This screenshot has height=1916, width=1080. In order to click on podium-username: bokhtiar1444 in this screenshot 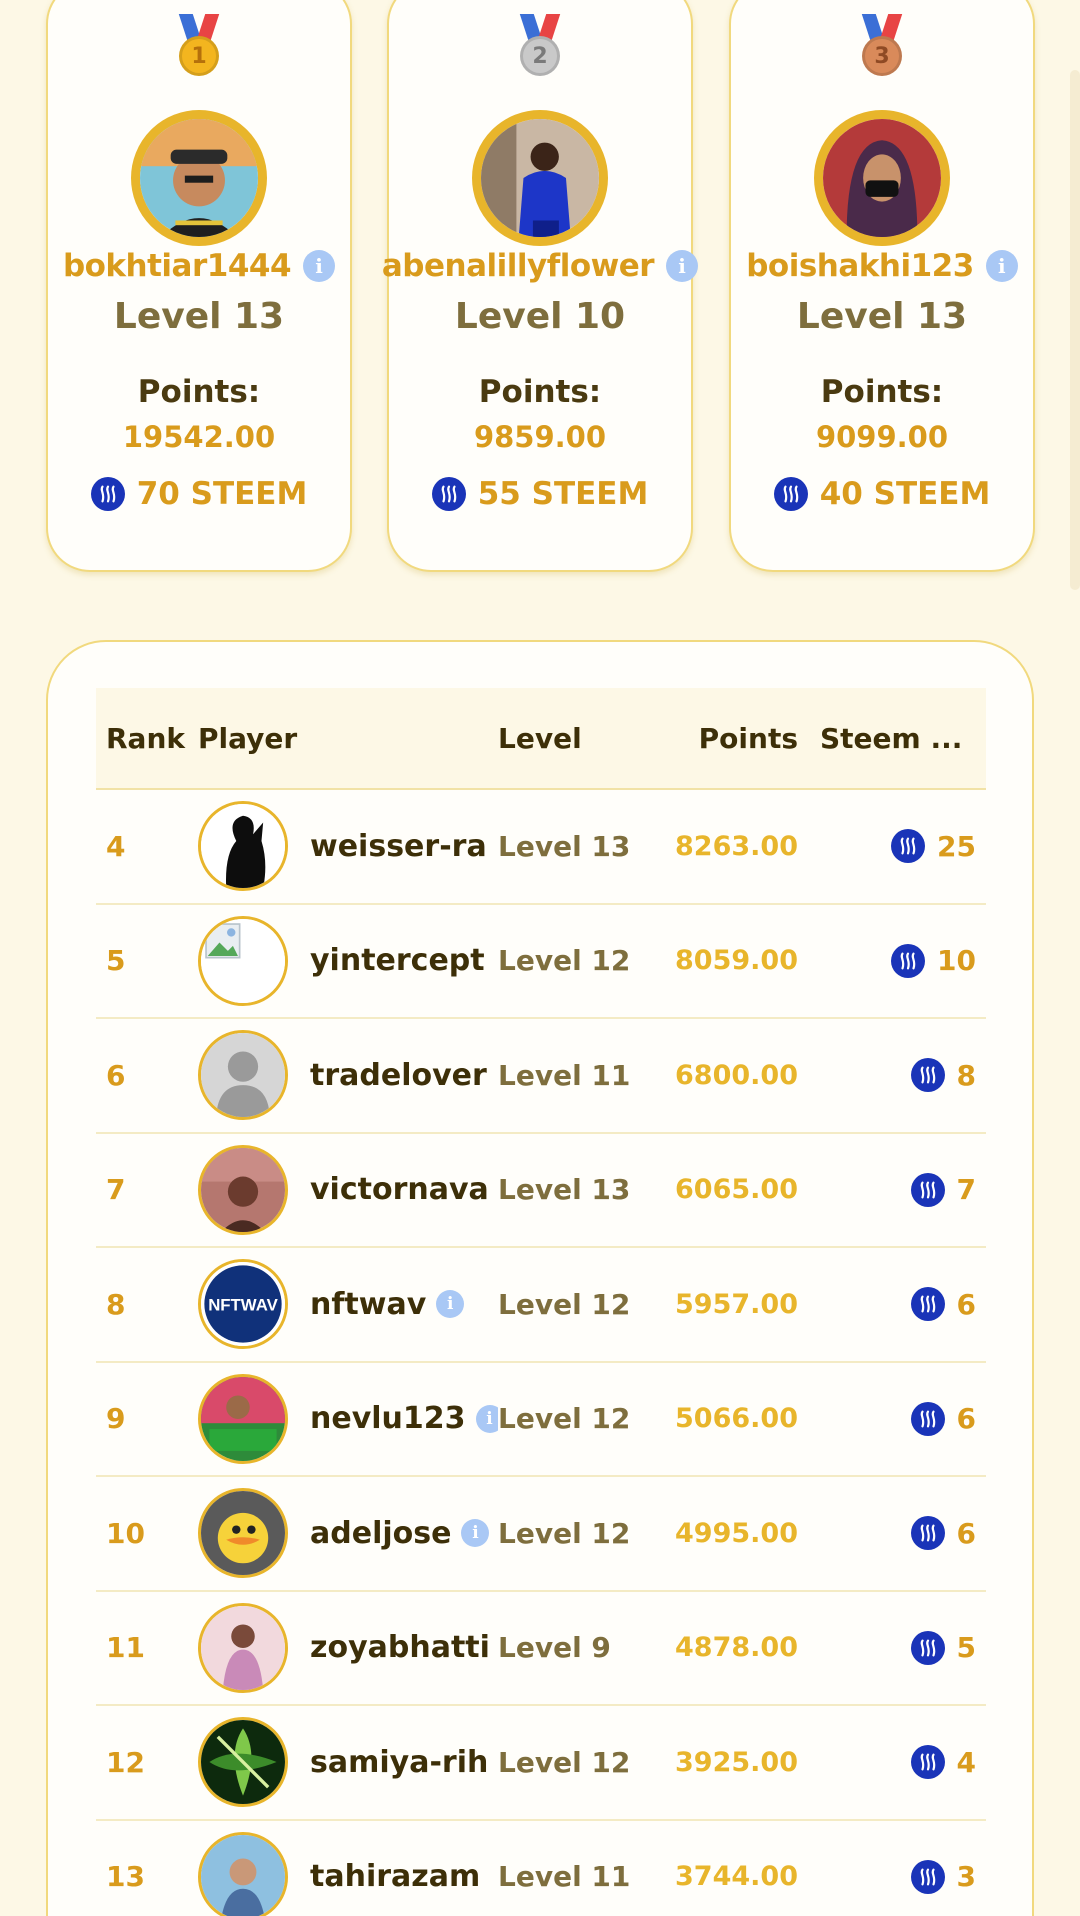, I will do `click(177, 266)`.